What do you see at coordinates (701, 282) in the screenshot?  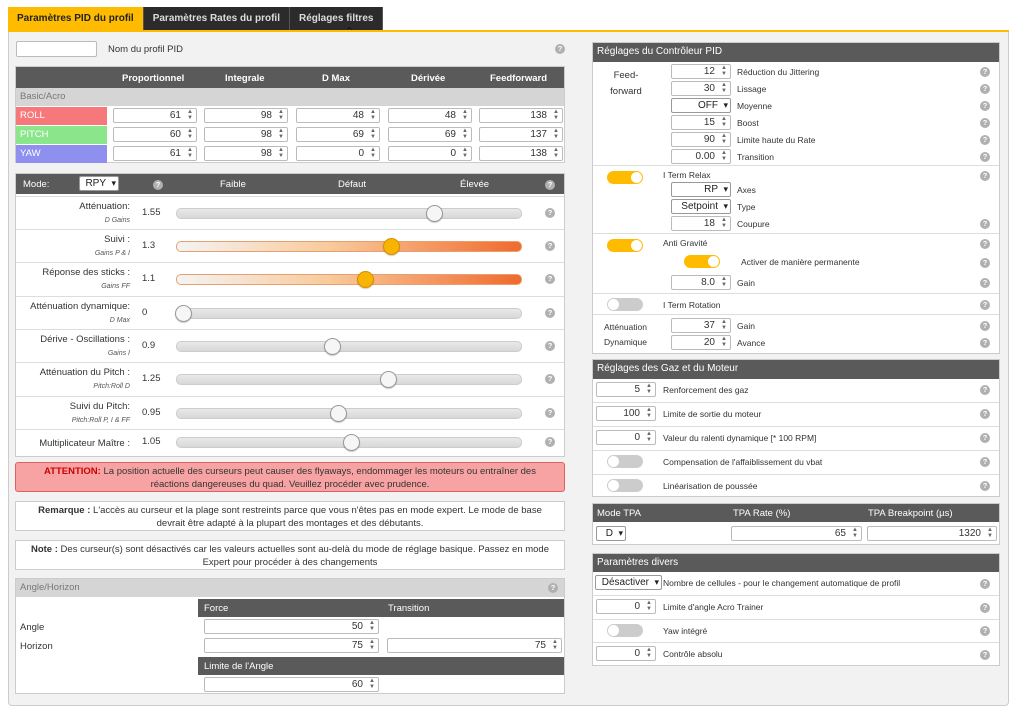 I see `ag-gain-input: 8.0 ▲ ▼` at bounding box center [701, 282].